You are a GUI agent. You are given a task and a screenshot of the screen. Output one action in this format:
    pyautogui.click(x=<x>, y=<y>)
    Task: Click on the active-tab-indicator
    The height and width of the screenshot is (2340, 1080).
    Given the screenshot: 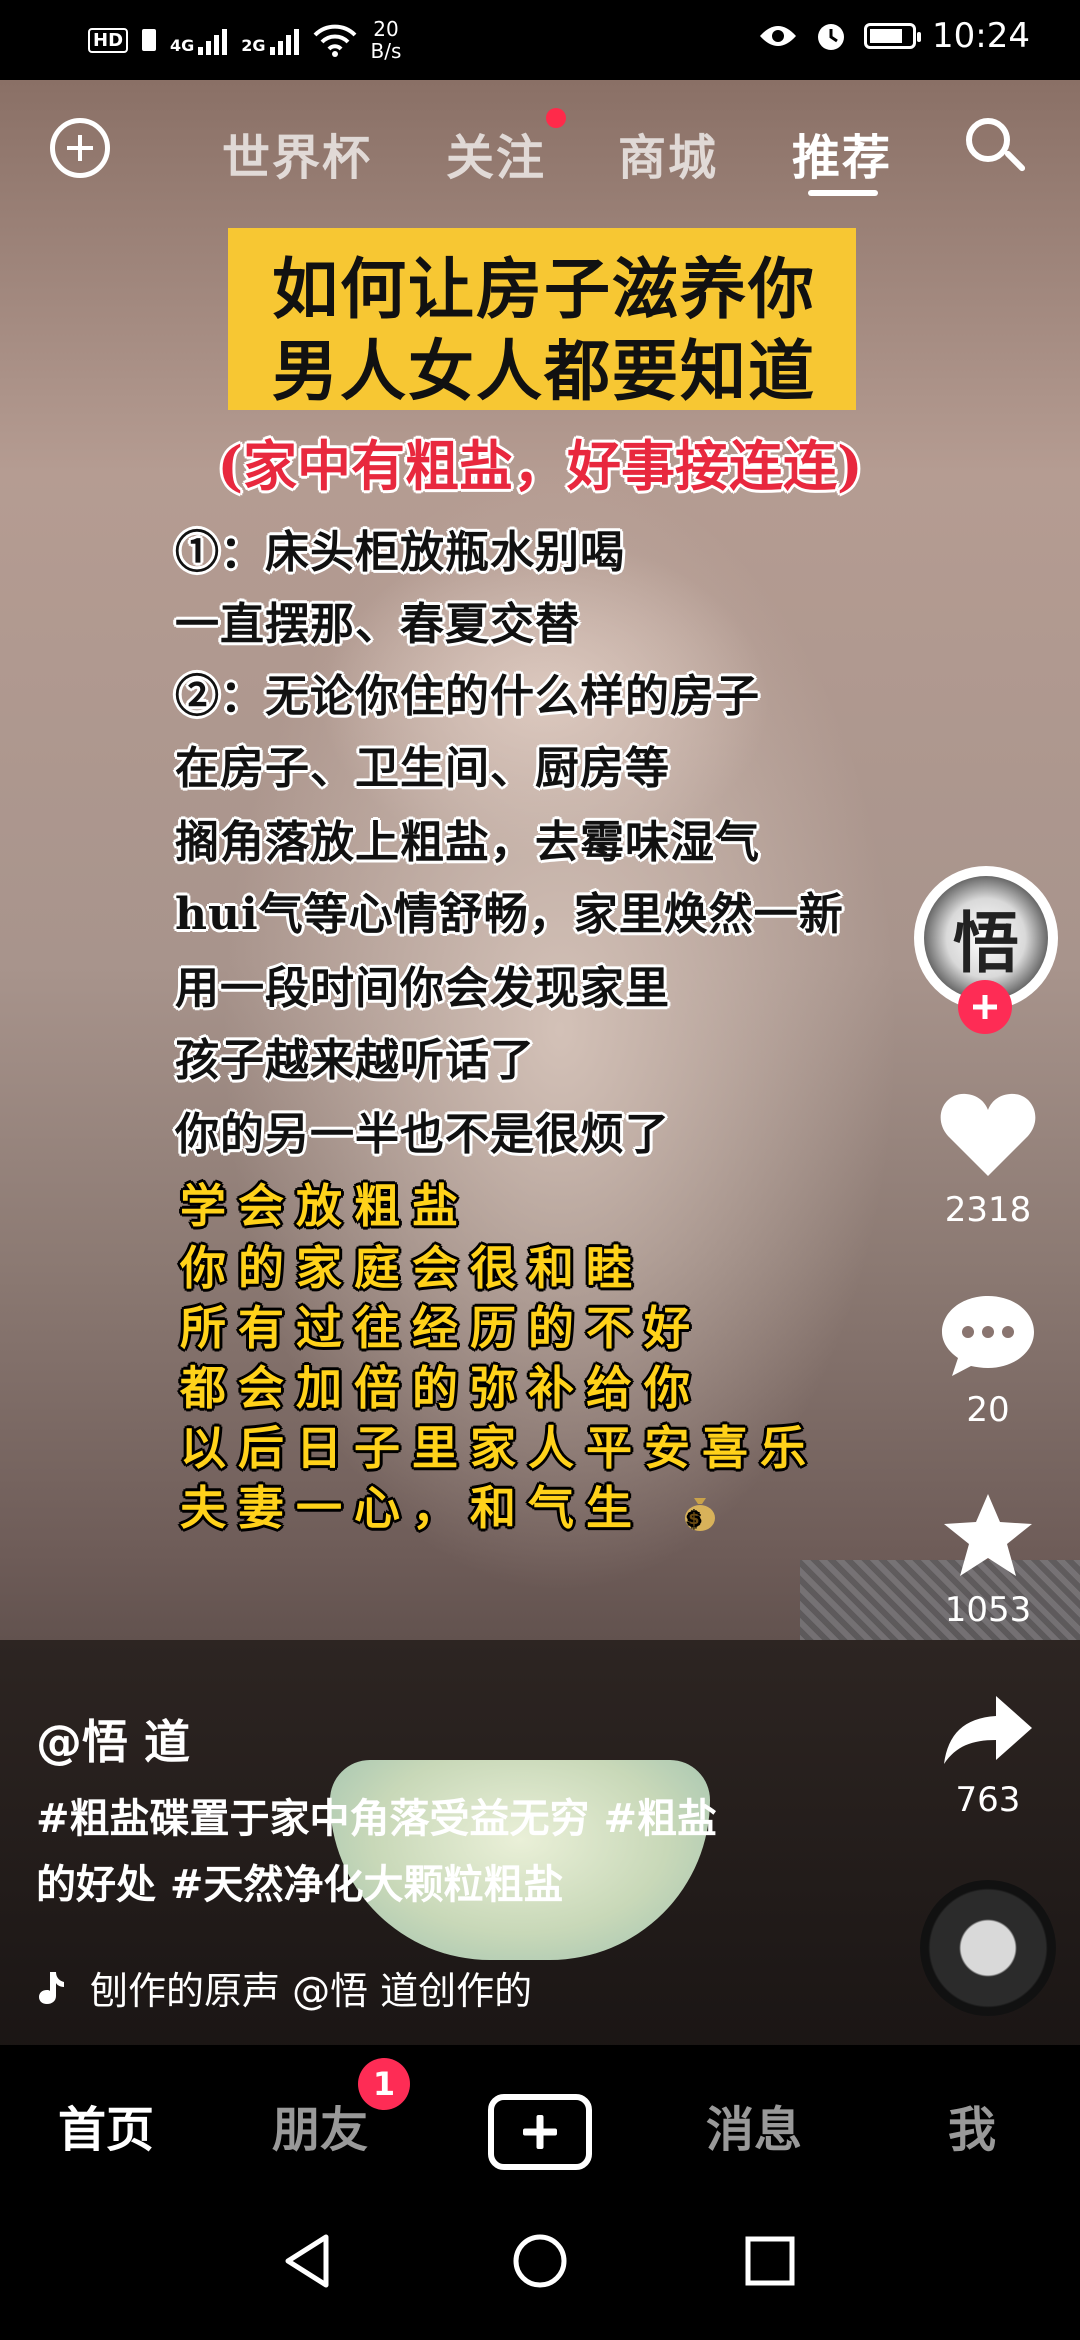 What is the action you would take?
    pyautogui.click(x=843, y=193)
    